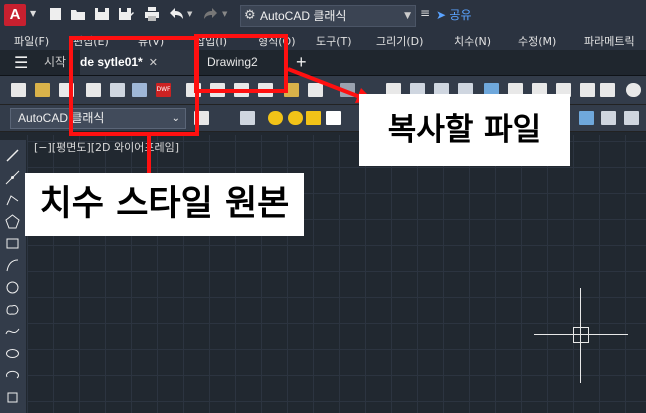  Describe the element at coordinates (12, 375) in the screenshot. I see `ellipse-arc-icon` at that location.